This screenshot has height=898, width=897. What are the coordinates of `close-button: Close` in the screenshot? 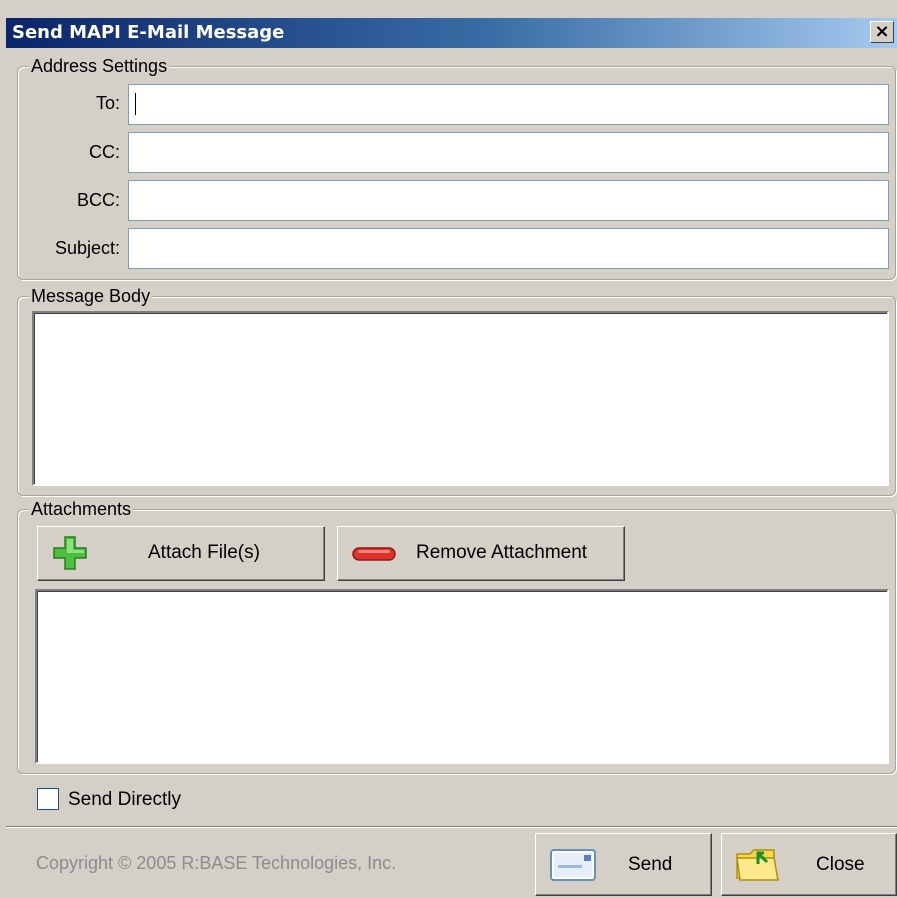 It's located at (809, 864).